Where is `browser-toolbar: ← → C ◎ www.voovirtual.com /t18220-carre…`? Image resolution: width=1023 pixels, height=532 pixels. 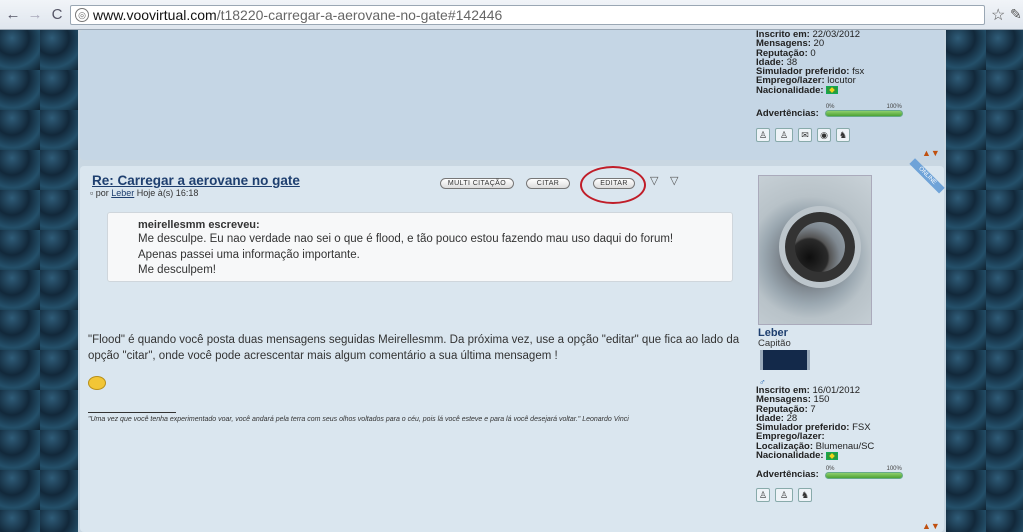
browser-toolbar: ← → C ◎ www.voovirtual.com /t18220-carre… is located at coordinates (511, 15).